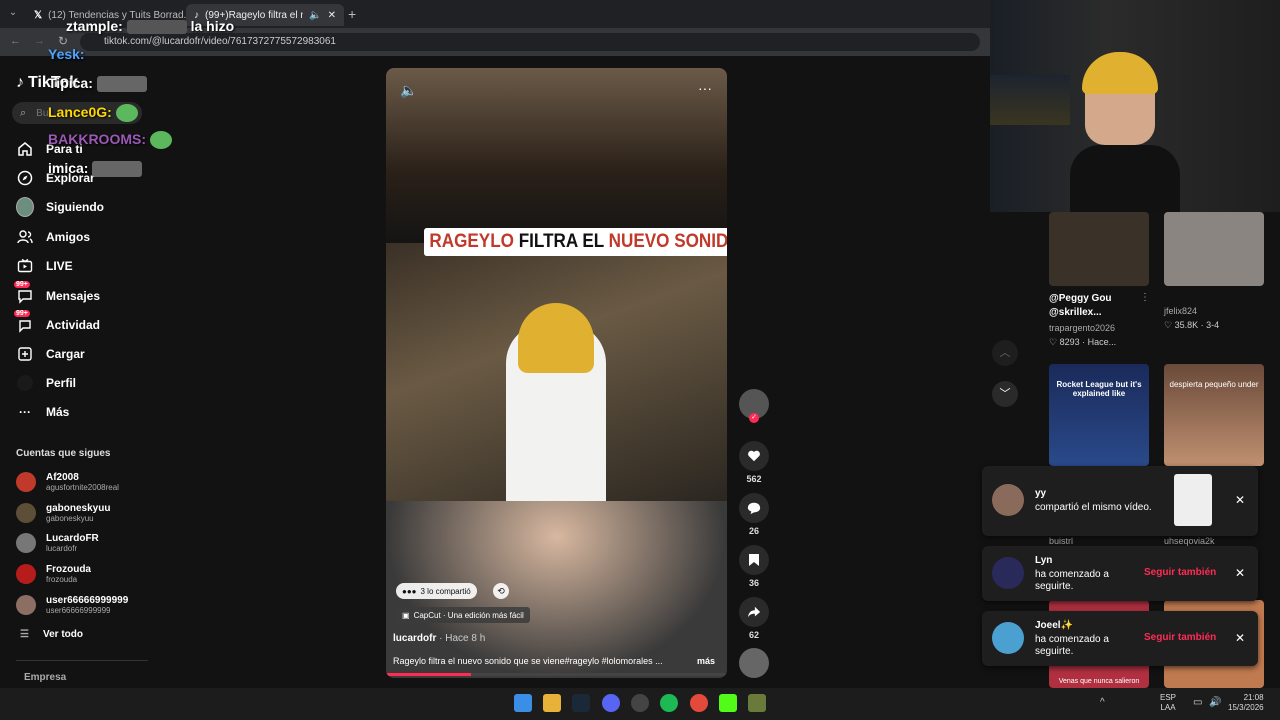 This screenshot has width=1280, height=720. Describe the element at coordinates (757, 703) in the screenshot. I see `app-icon` at that location.